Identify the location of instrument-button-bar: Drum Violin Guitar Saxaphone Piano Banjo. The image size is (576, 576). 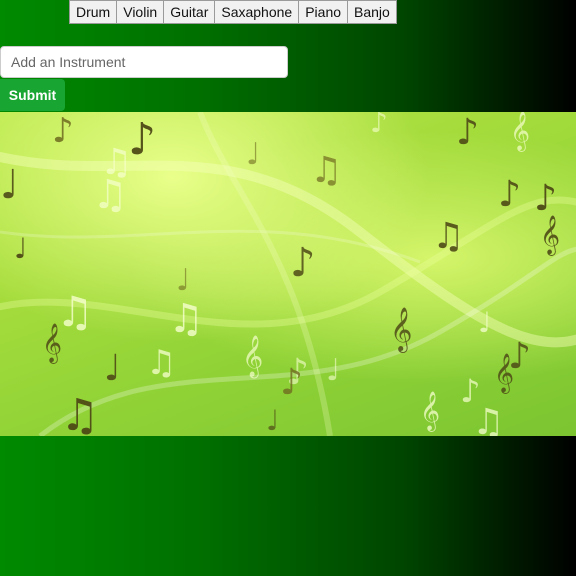
(233, 12).